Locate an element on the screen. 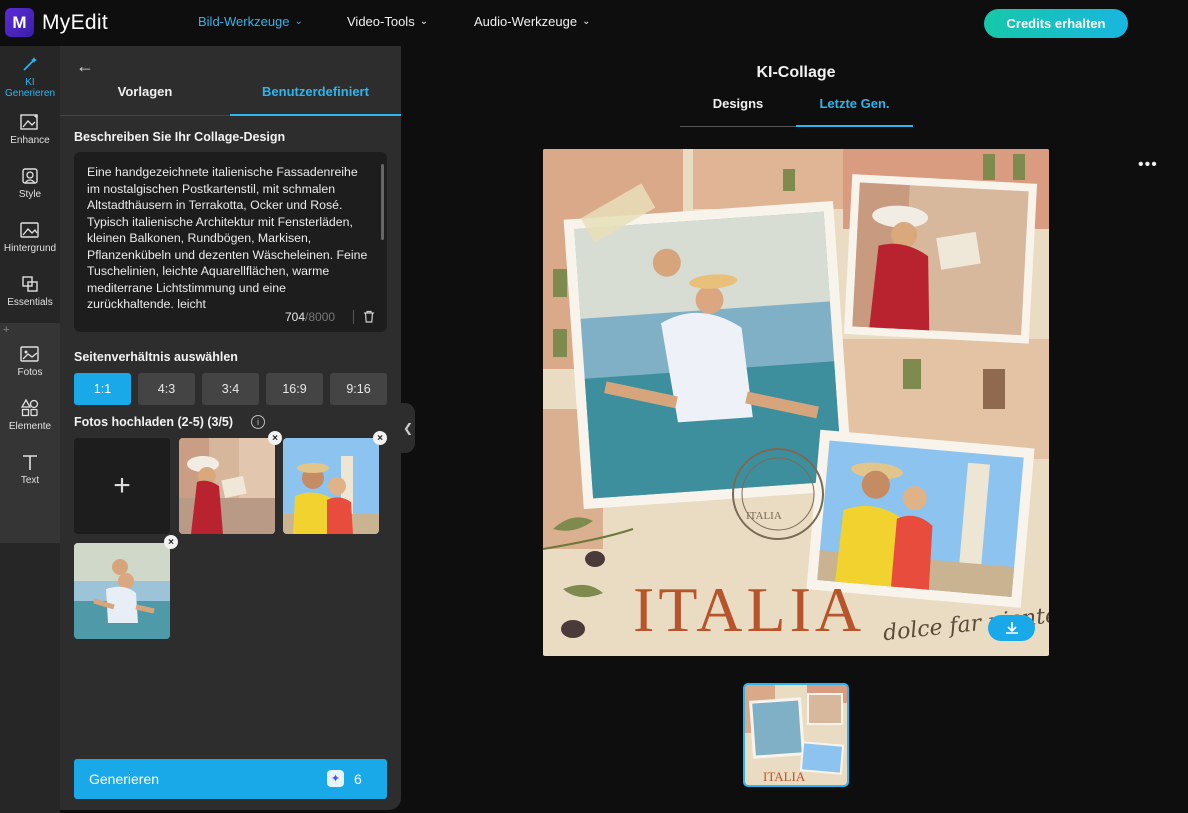  rail-label: Hintergrund is located at coordinates (30, 248).